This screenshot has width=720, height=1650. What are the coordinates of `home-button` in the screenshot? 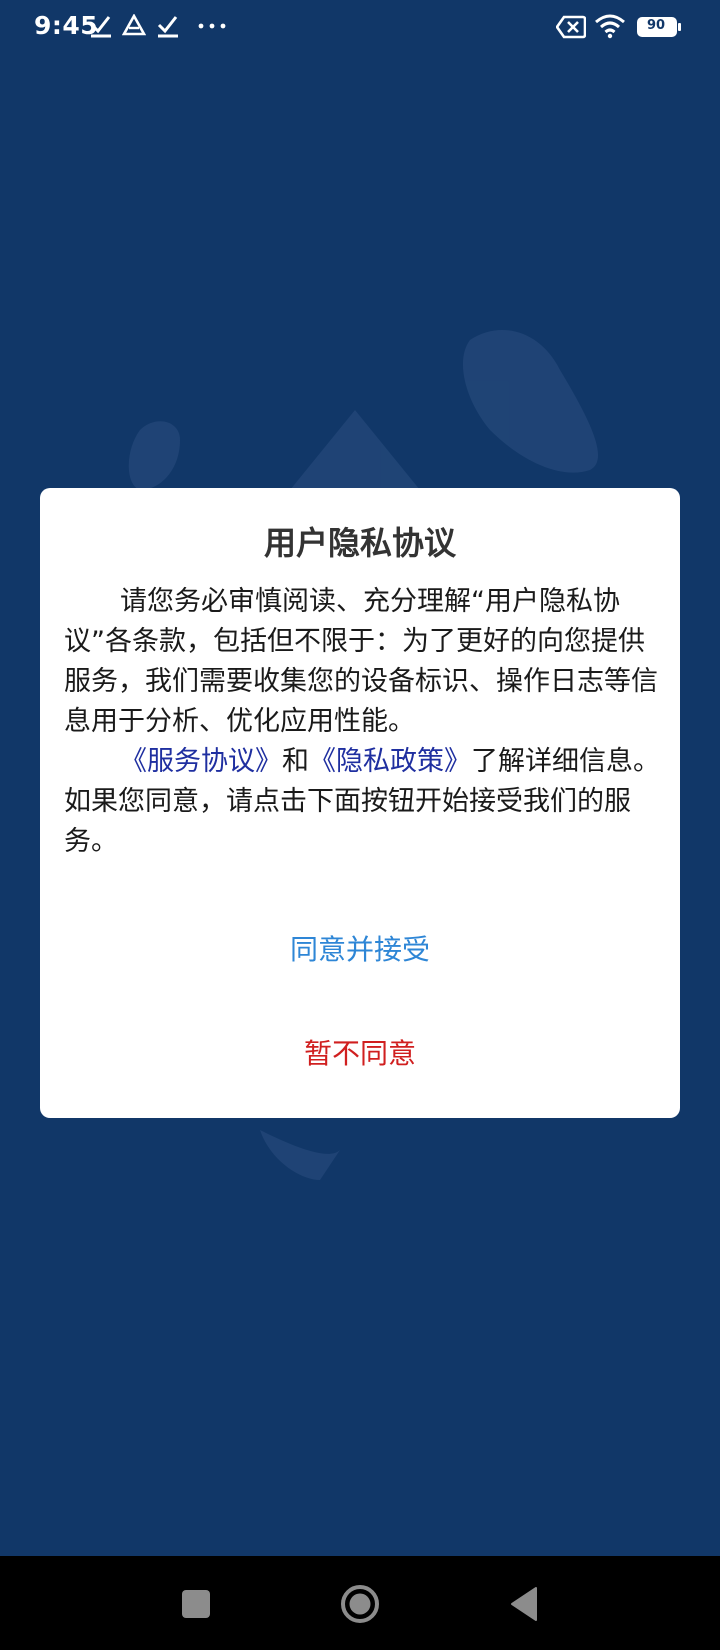 It's located at (360, 1604).